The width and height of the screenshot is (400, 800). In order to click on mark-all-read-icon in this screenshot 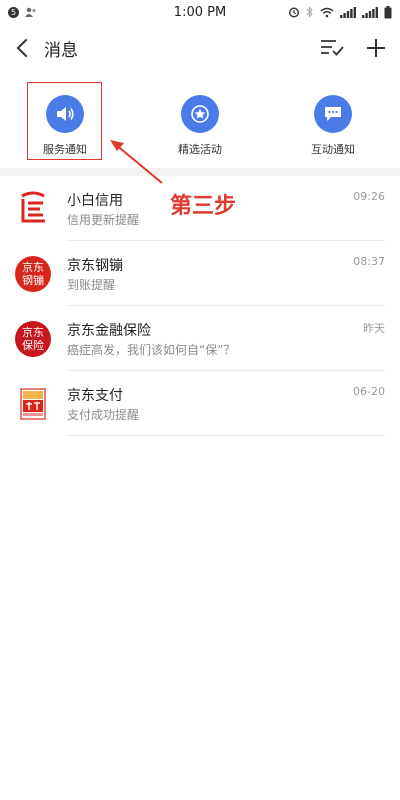, I will do `click(332, 48)`.